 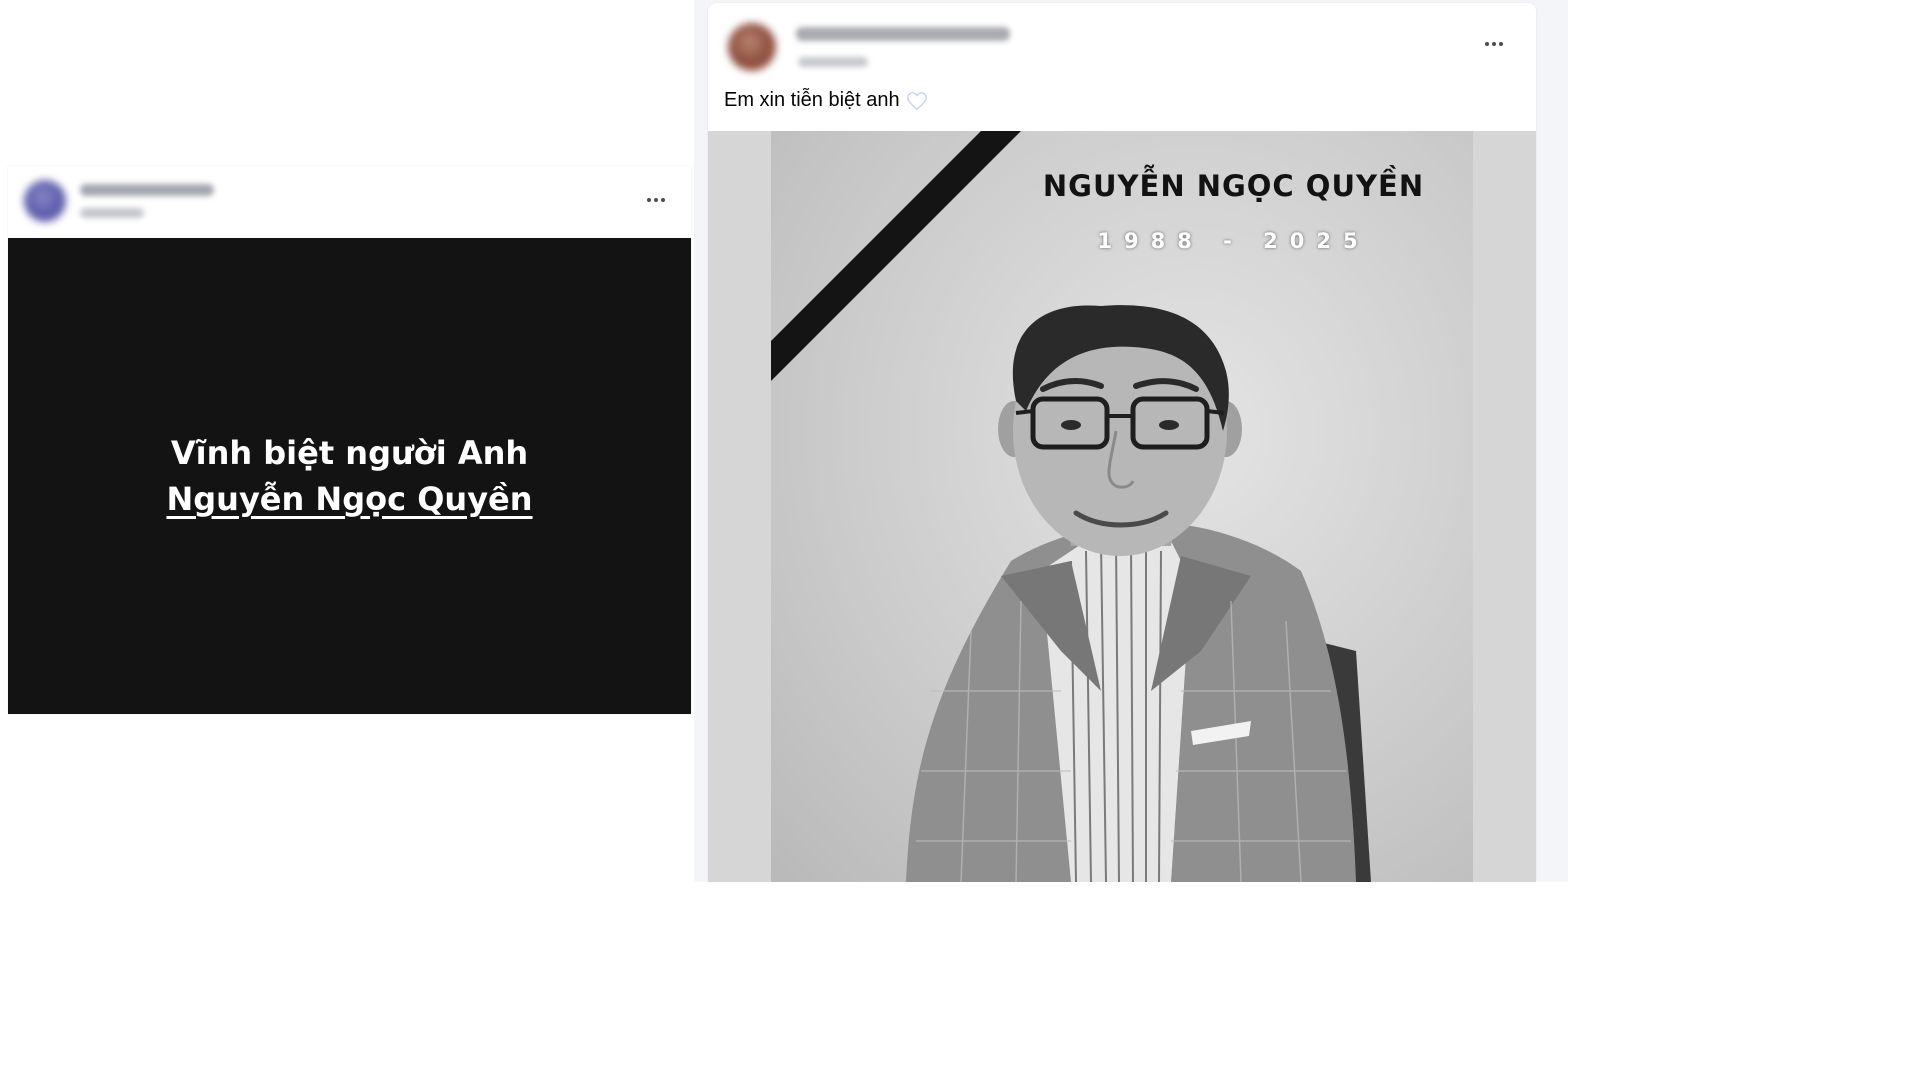 I want to click on card-title-line1: Vĩnh biệt người Anh, so click(x=349, y=453).